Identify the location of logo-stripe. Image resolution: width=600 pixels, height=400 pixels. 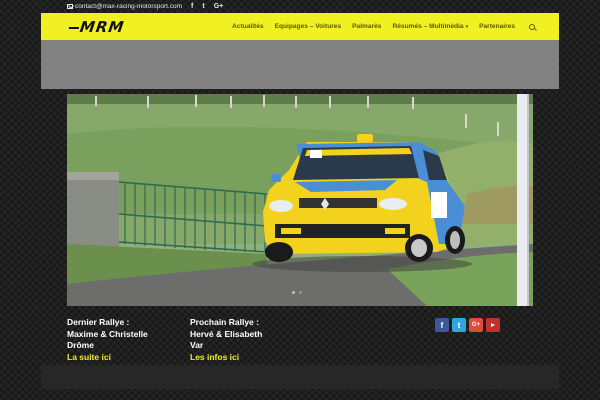
(74, 27).